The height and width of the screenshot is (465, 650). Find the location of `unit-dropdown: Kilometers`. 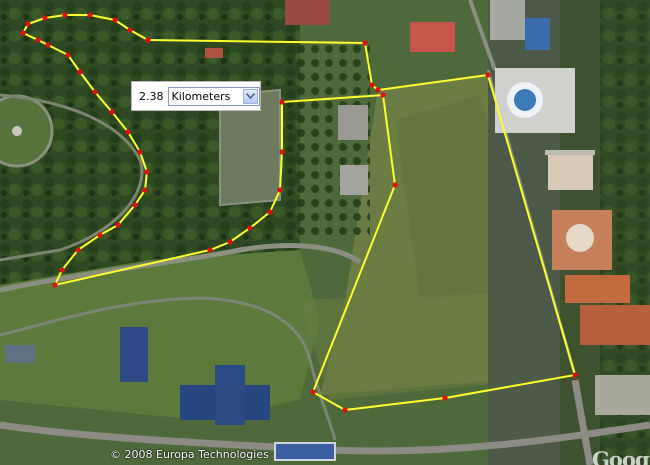

unit-dropdown: Kilometers is located at coordinates (213, 96).